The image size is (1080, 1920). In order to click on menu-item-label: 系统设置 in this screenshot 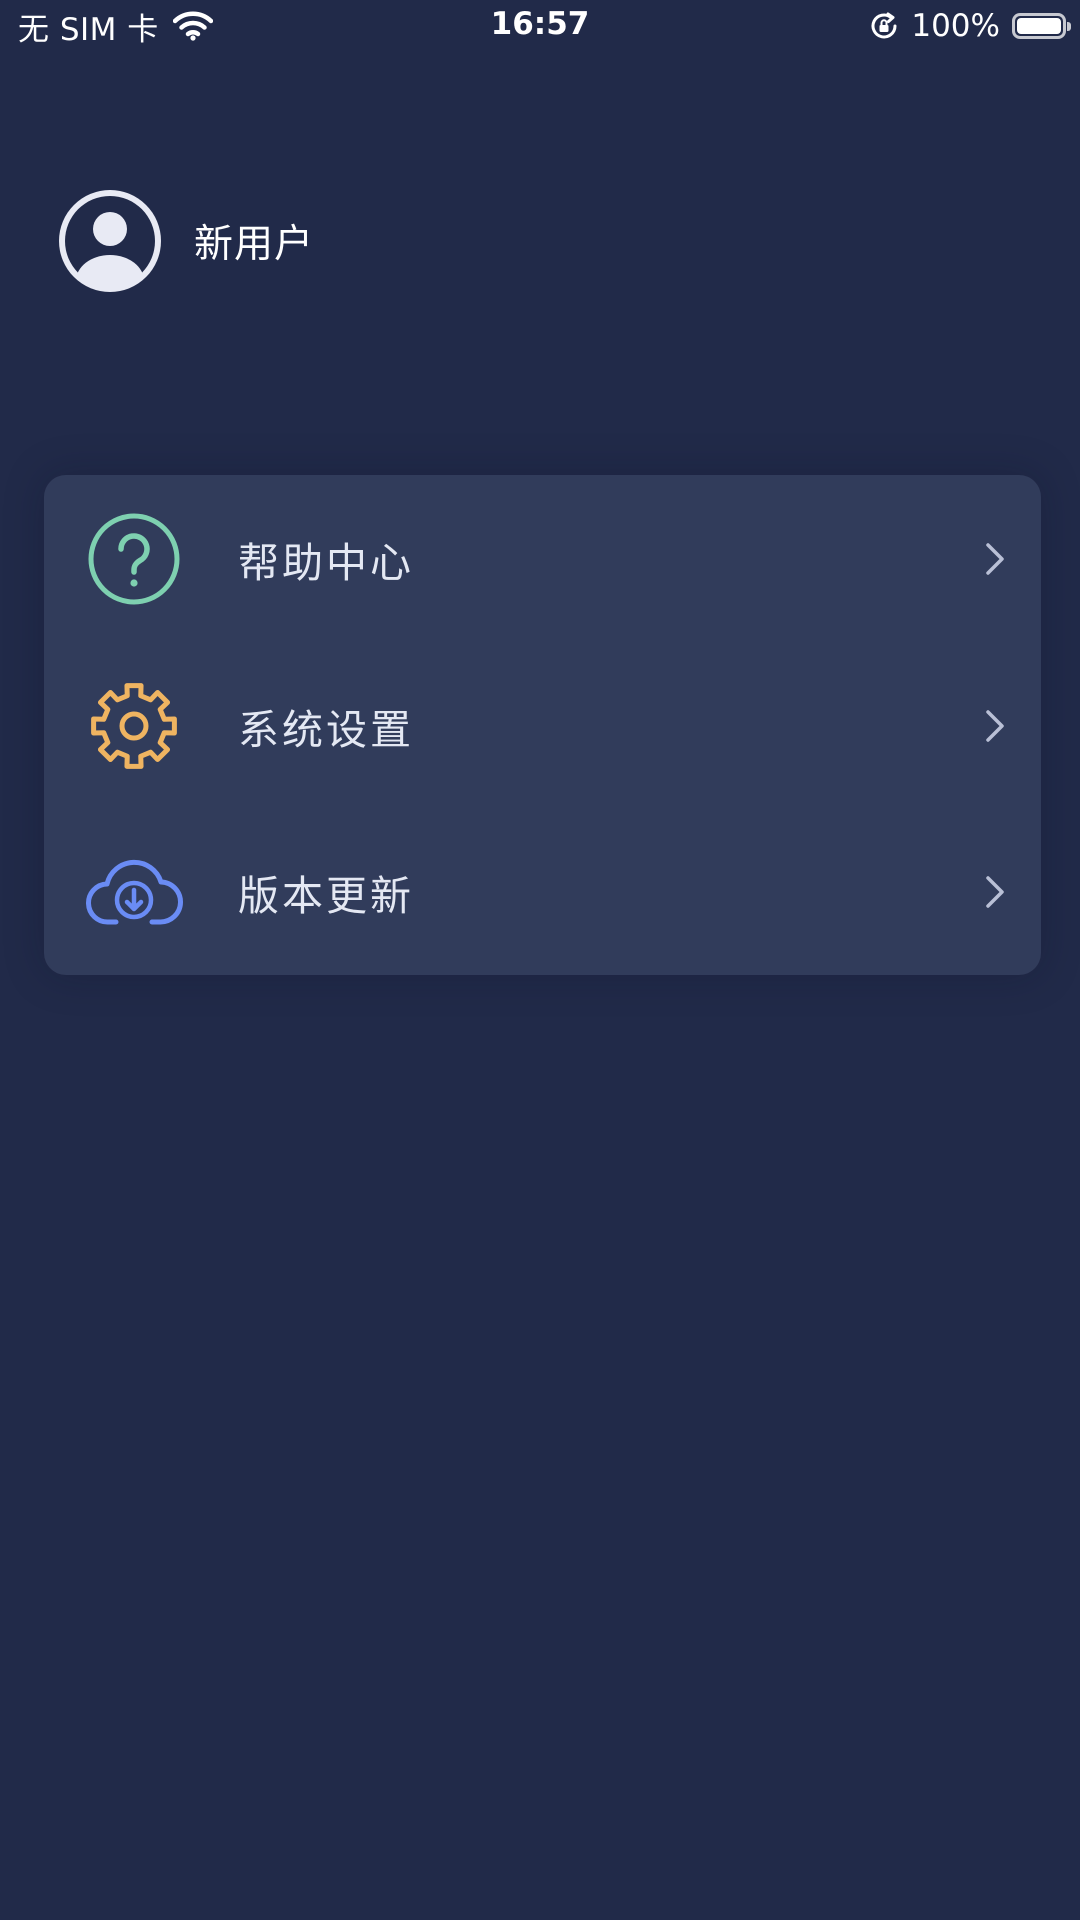, I will do `click(326, 729)`.